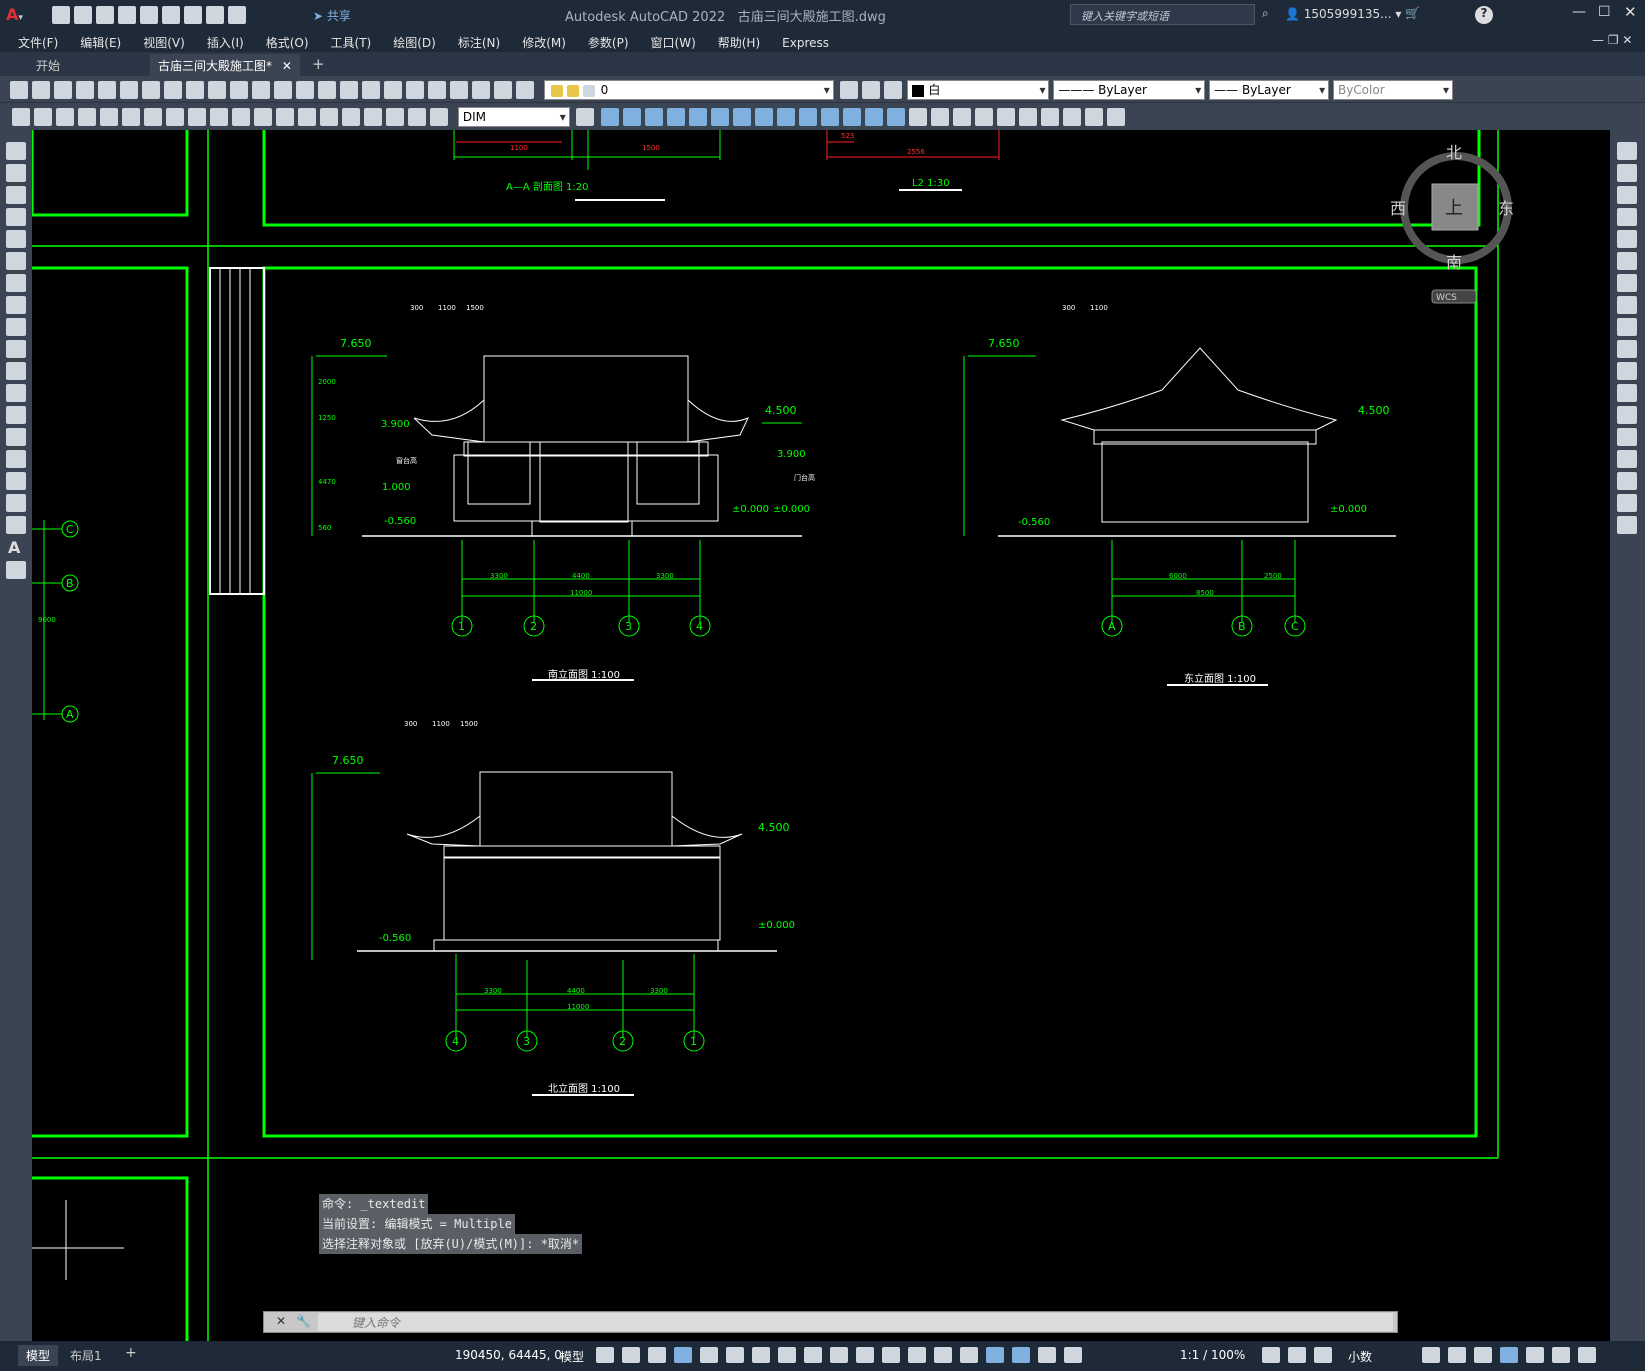 Image resolution: width=1645 pixels, height=1371 pixels. What do you see at coordinates (1627, 327) in the screenshot?
I see `stretch-icon` at bounding box center [1627, 327].